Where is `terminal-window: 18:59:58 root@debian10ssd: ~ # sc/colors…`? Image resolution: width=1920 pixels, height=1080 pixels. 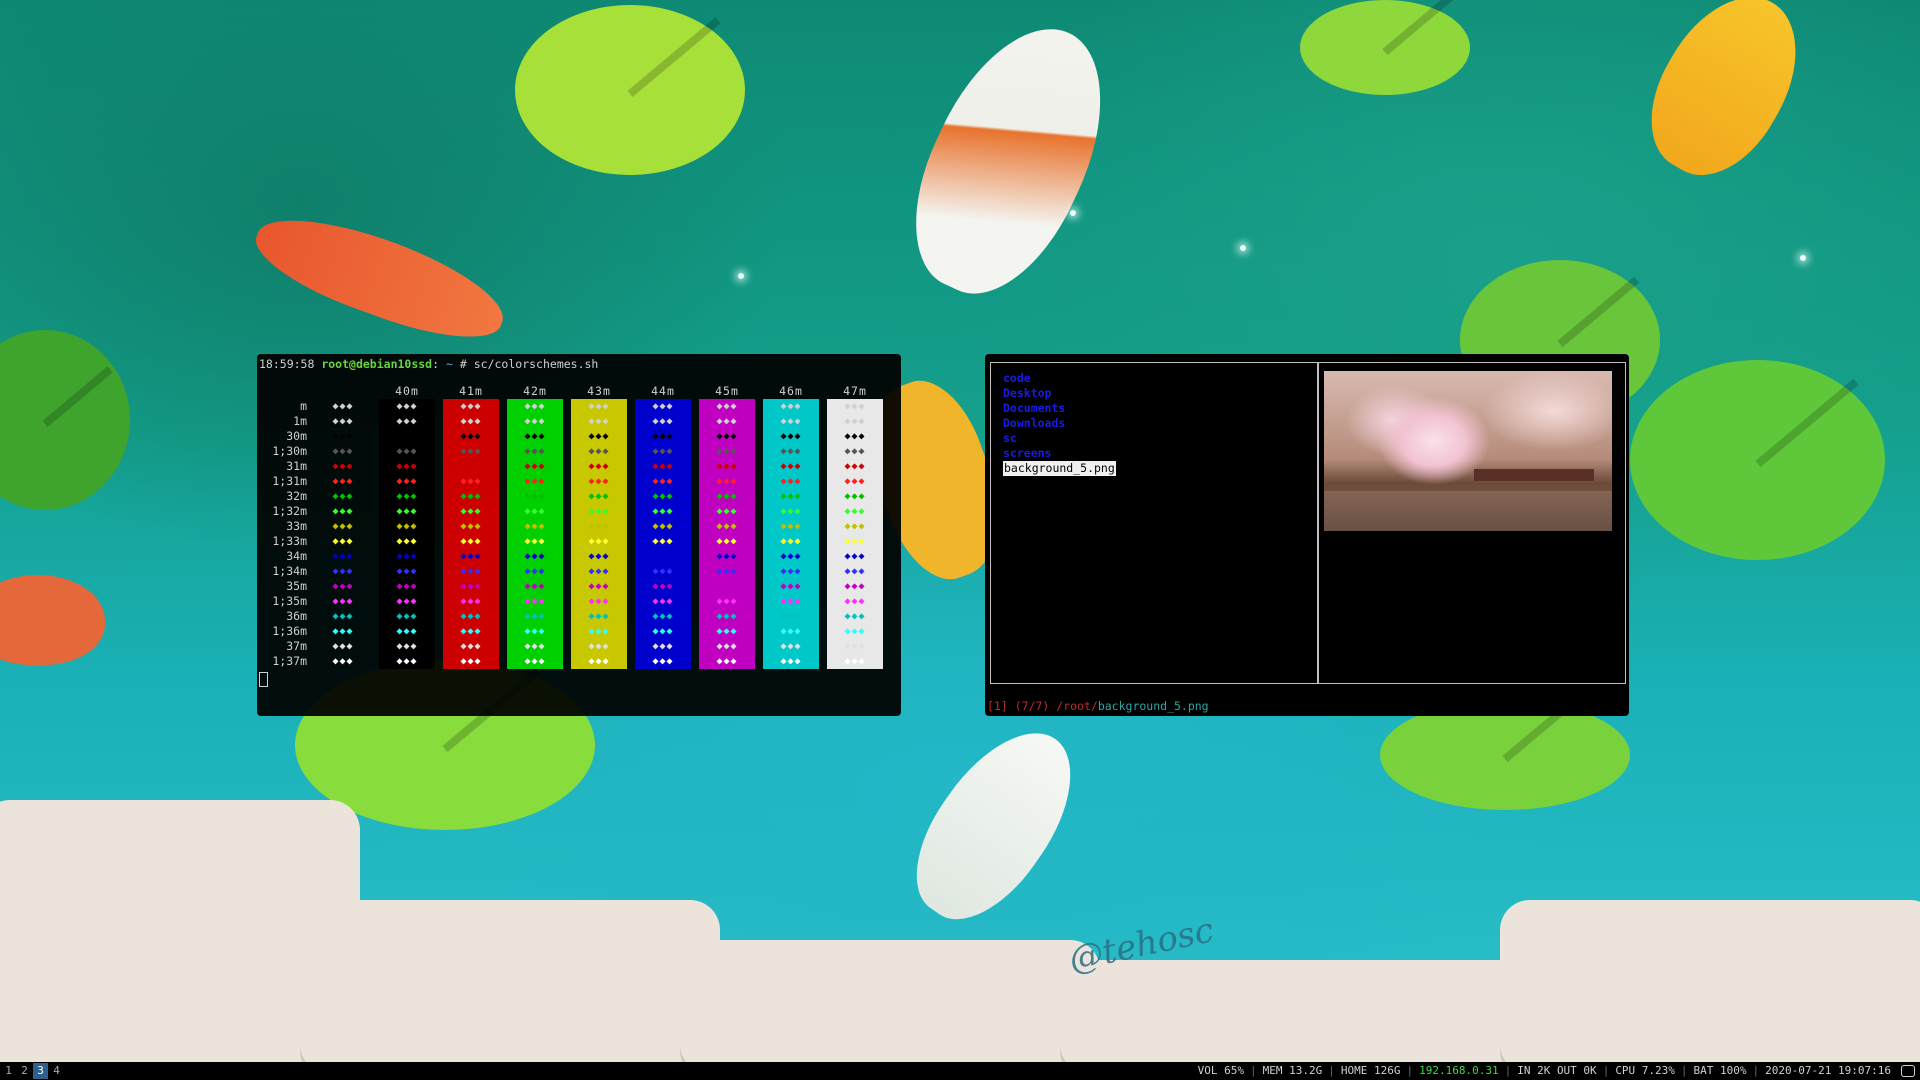 terminal-window: 18:59:58 root@debian10ssd: ~ # sc/colors… is located at coordinates (579, 535).